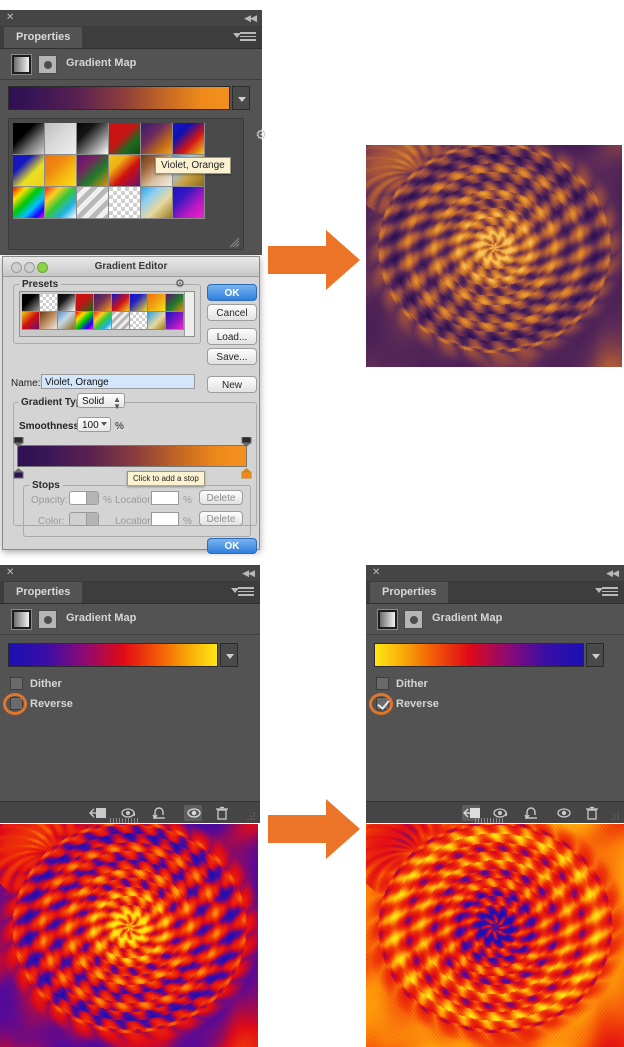 Image resolution: width=624 pixels, height=1047 pixels. I want to click on gradient-type-select: Solid ▲ ▼, so click(101, 402).